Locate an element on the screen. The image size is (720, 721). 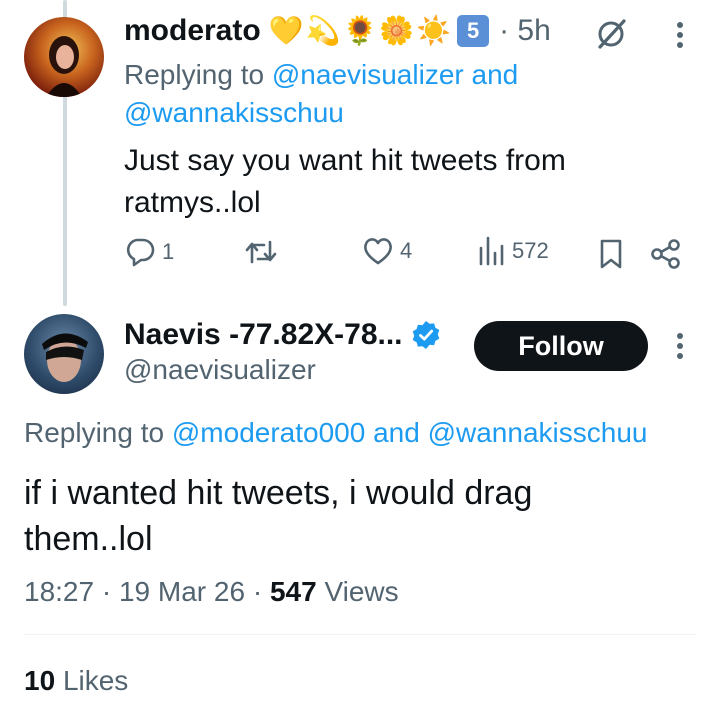
tweet2-meta: 18:27 · 19 Mar 26 · 547 Views is located at coordinates (211, 592).